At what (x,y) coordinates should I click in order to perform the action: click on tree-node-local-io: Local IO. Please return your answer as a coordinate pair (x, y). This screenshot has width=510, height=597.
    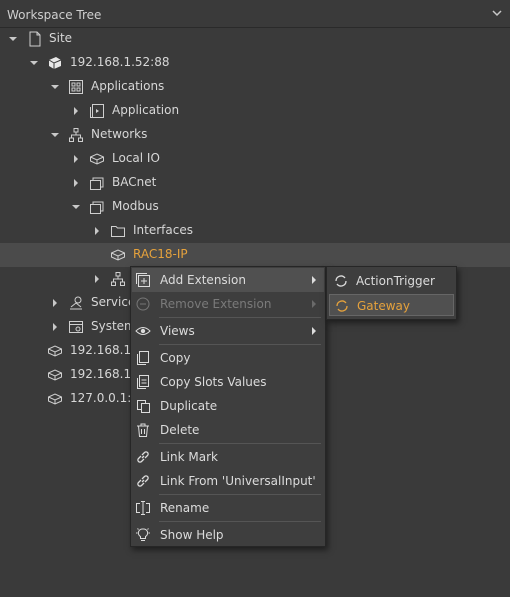
    Looking at the image, I should click on (255, 159).